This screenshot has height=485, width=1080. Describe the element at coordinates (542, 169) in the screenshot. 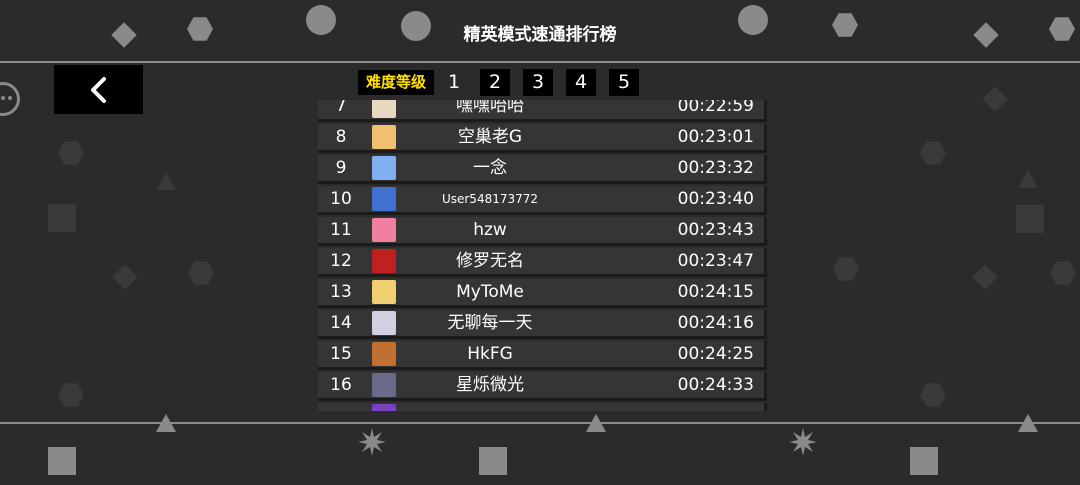

I see `leaderboard-row: 9 一念 00:23:32` at that location.